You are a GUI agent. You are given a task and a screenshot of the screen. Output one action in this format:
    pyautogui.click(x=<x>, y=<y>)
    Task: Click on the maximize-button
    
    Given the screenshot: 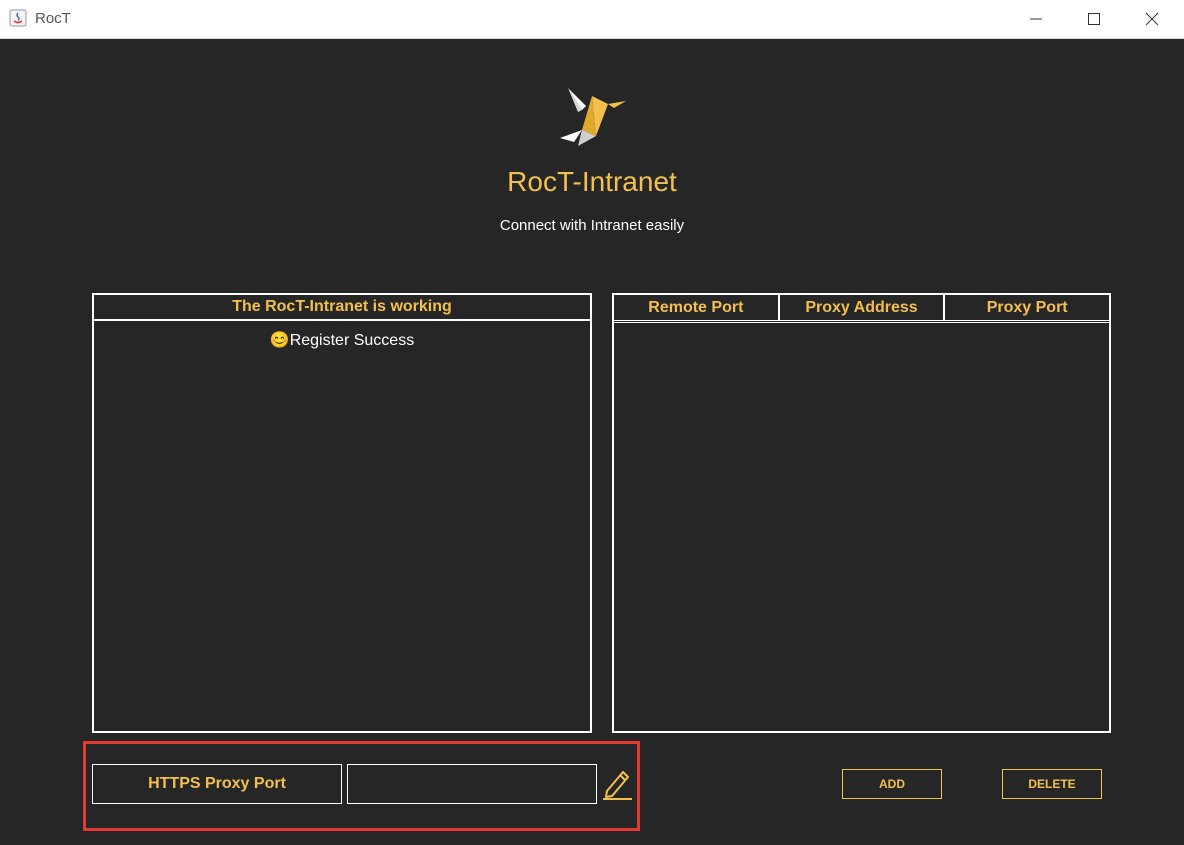 What is the action you would take?
    pyautogui.click(x=1094, y=19)
    